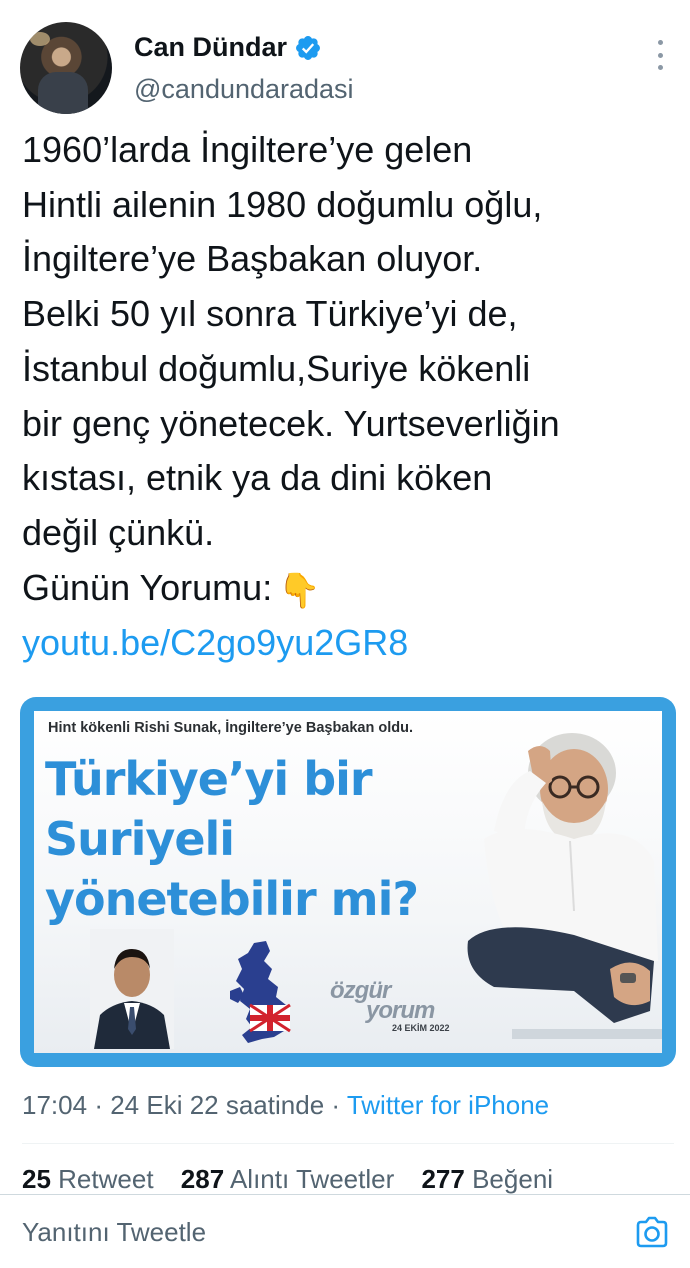 This screenshot has width=690, height=1268. Describe the element at coordinates (40, 39) in the screenshot. I see `avatar-light` at that location.